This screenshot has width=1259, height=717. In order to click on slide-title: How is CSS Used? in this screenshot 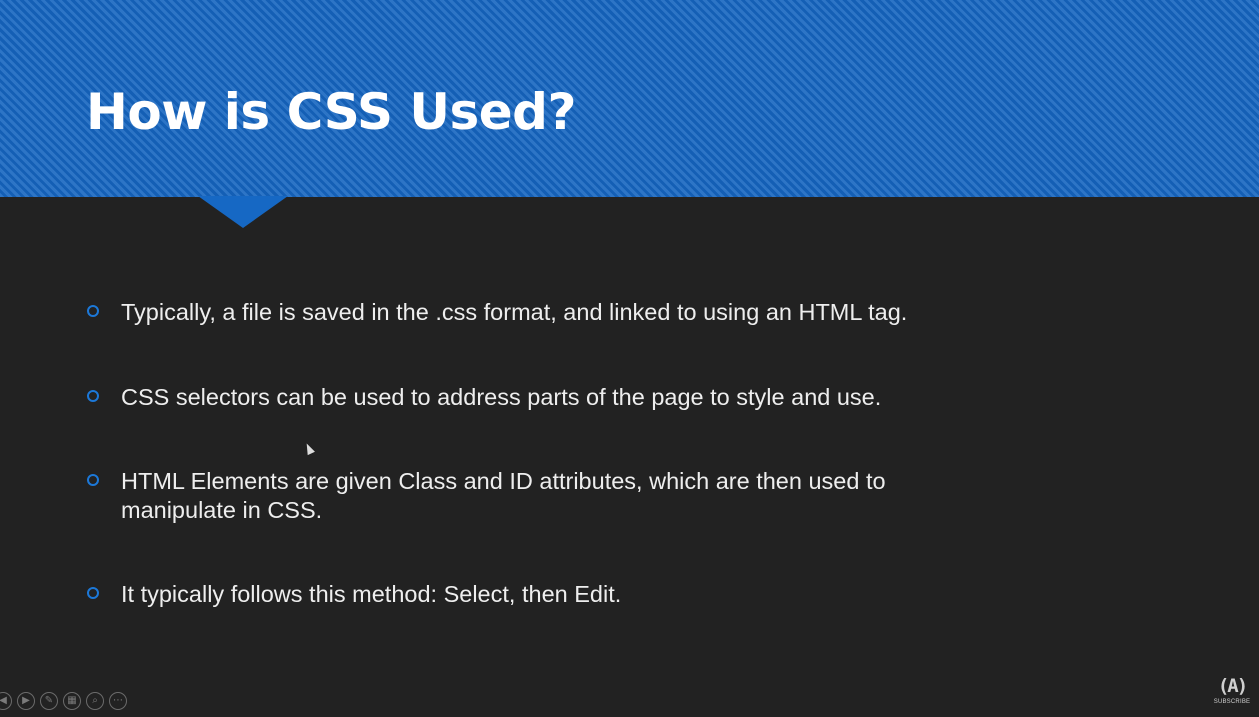, I will do `click(331, 112)`.